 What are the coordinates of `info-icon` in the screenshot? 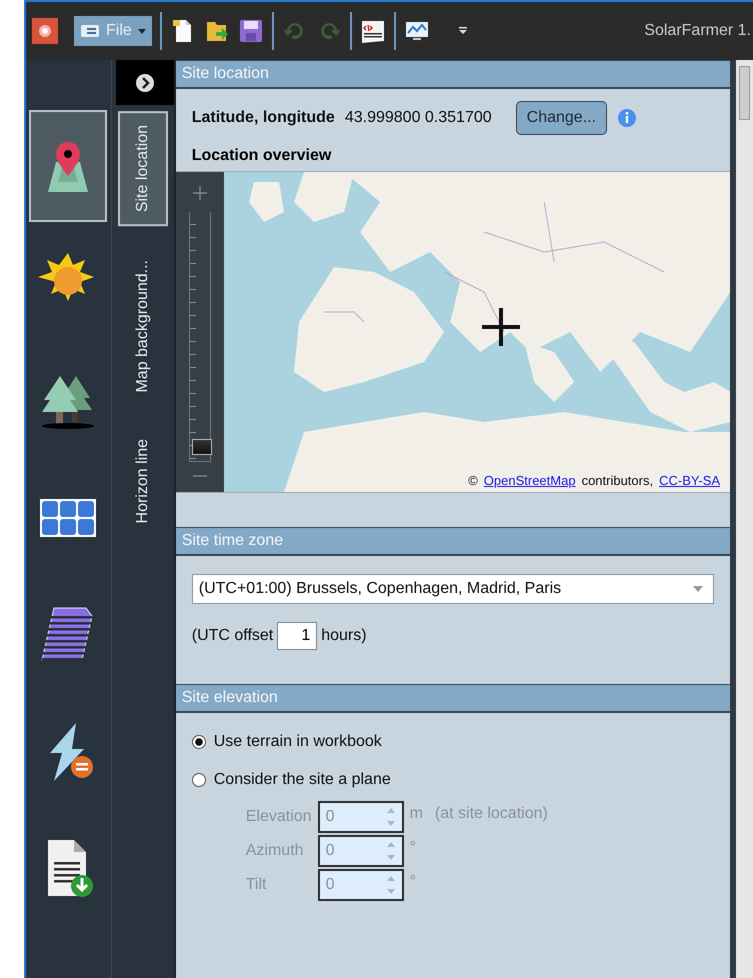 It's located at (627, 118).